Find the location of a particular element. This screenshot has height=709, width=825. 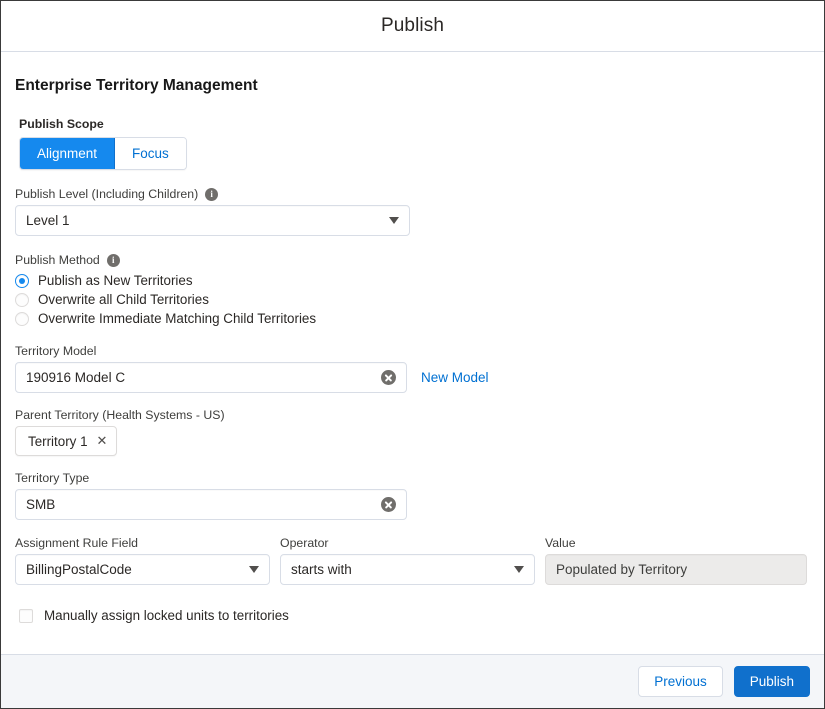

modal-title: Publish is located at coordinates (412, 25).